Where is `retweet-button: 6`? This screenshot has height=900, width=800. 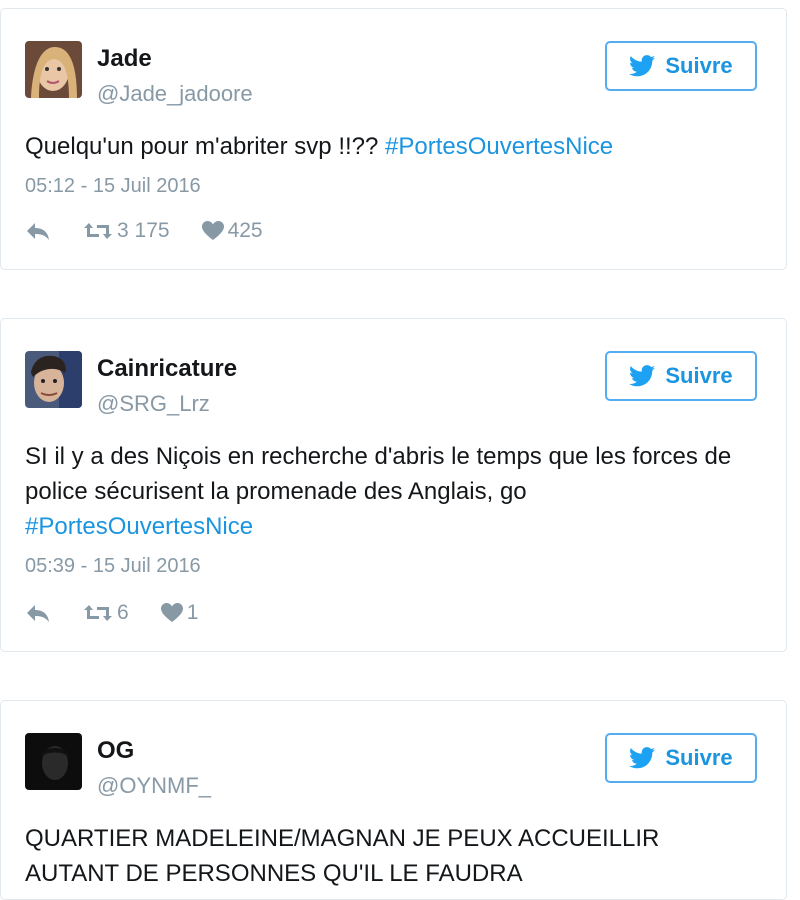 retweet-button: 6 is located at coordinates (106, 613).